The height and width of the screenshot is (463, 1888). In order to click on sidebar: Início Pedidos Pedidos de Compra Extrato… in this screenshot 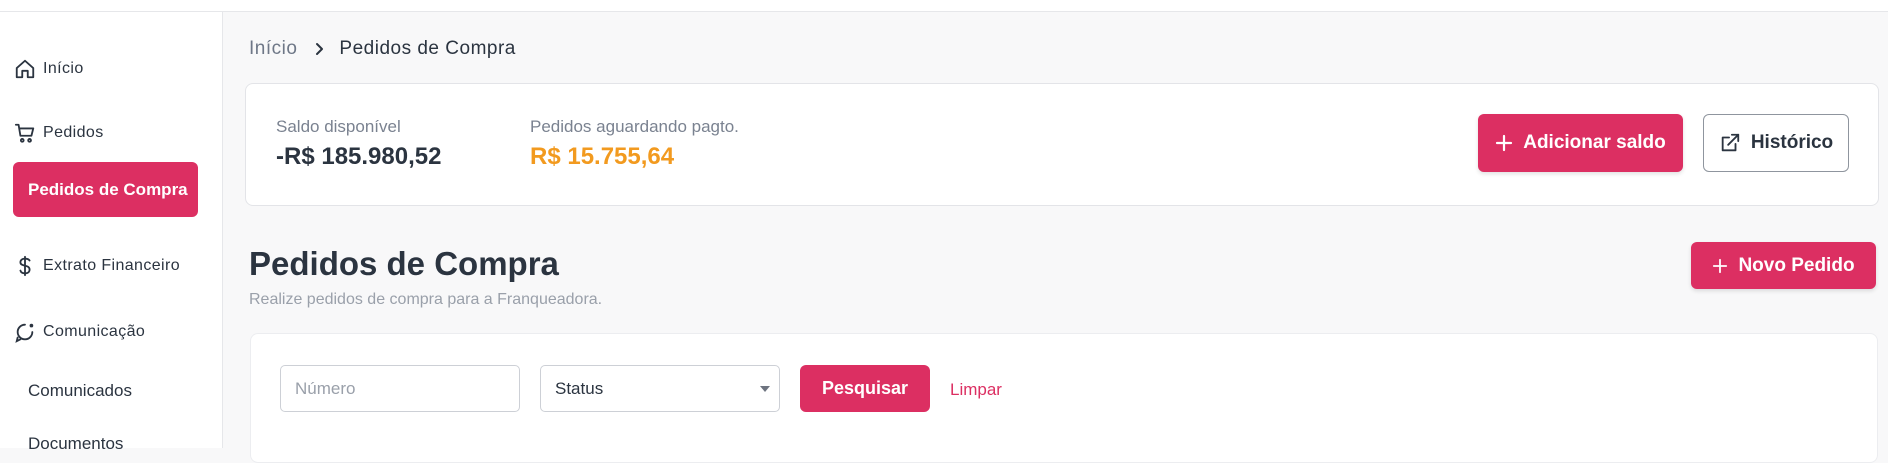, I will do `click(111, 232)`.